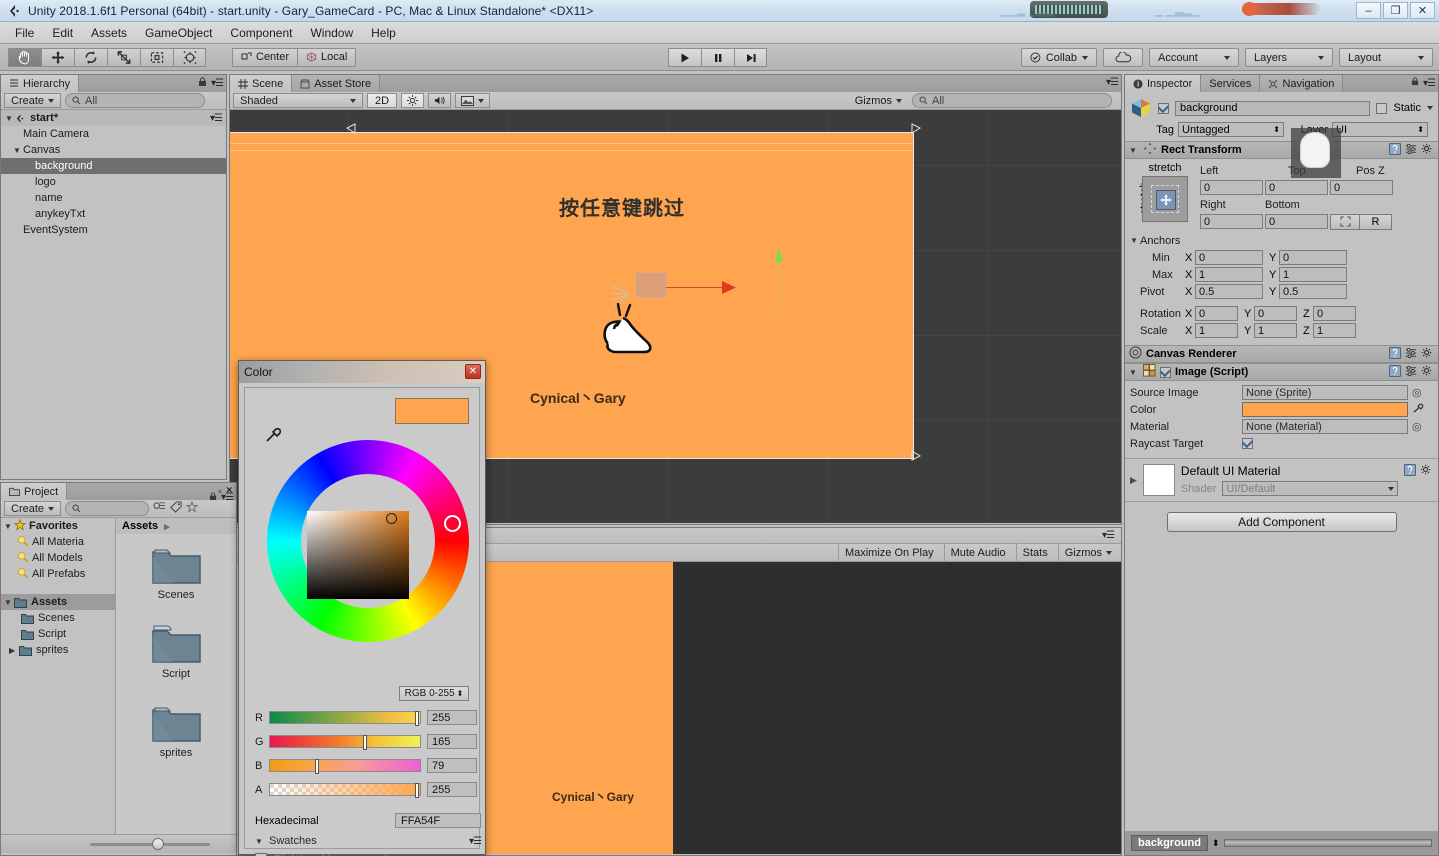 The height and width of the screenshot is (856, 1439). I want to click on rotation-x-field: 0, so click(1216, 313).